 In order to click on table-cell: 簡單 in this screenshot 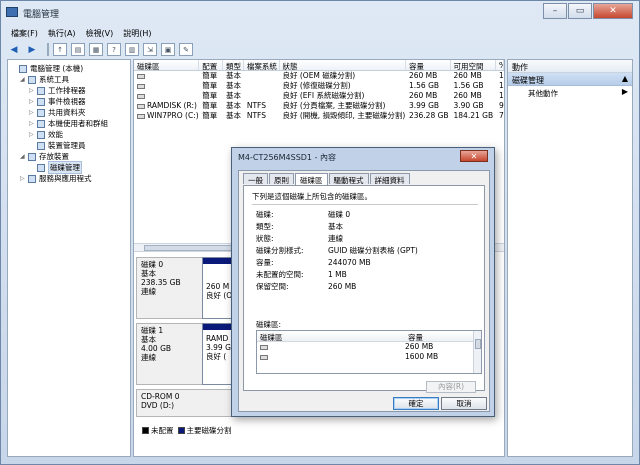, I will do `click(211, 106)`.